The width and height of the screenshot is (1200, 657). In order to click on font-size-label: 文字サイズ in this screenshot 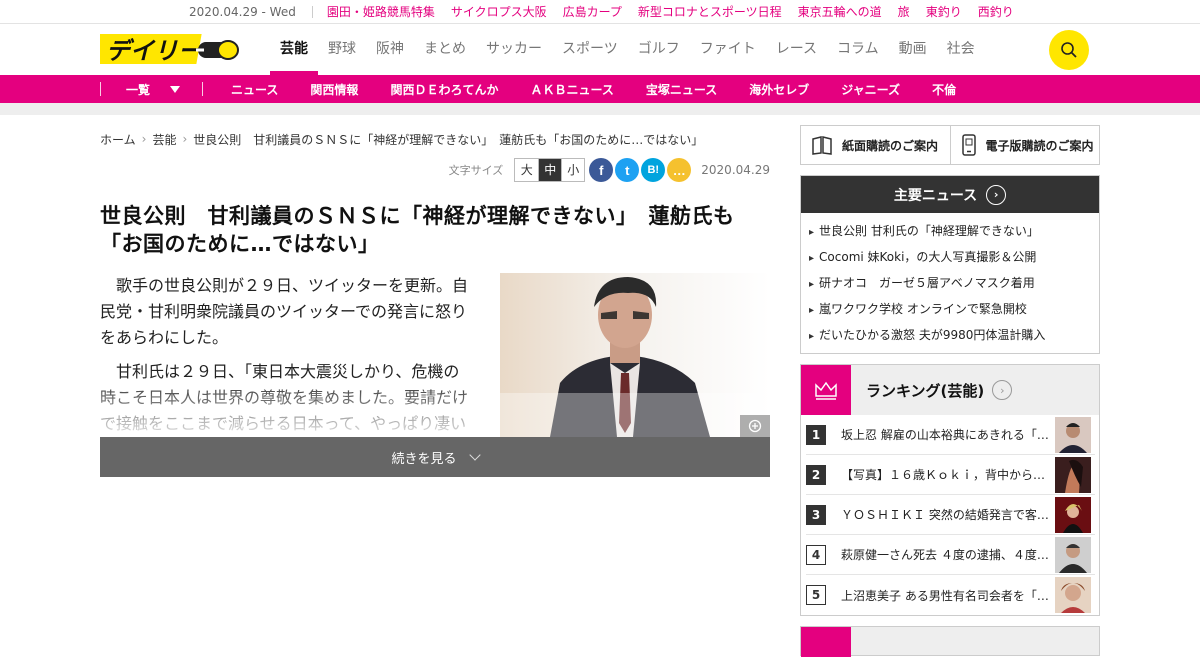, I will do `click(476, 170)`.